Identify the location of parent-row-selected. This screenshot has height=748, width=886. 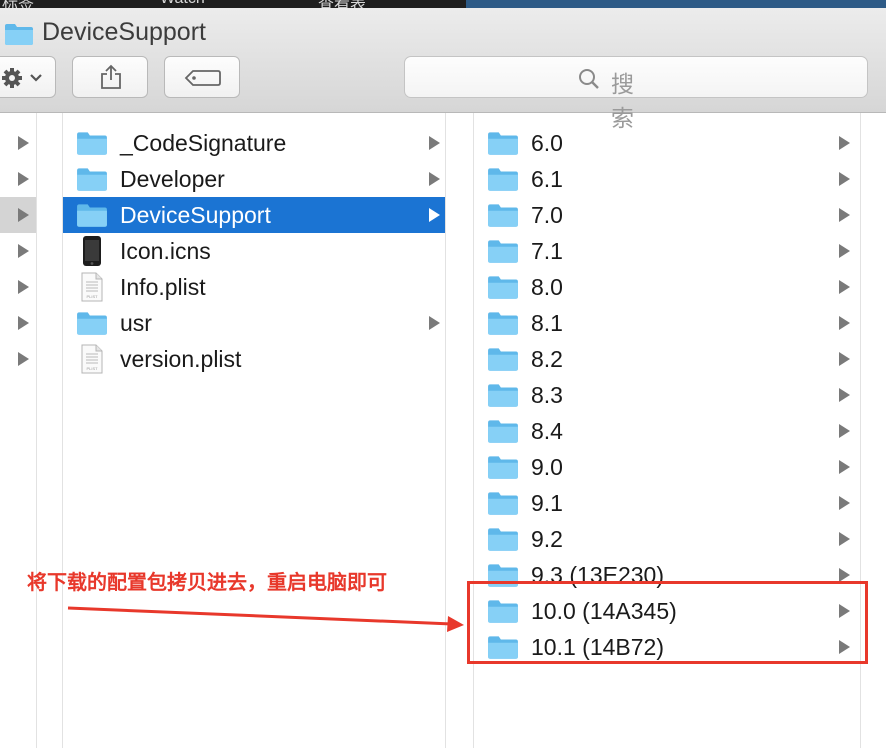
(18, 215).